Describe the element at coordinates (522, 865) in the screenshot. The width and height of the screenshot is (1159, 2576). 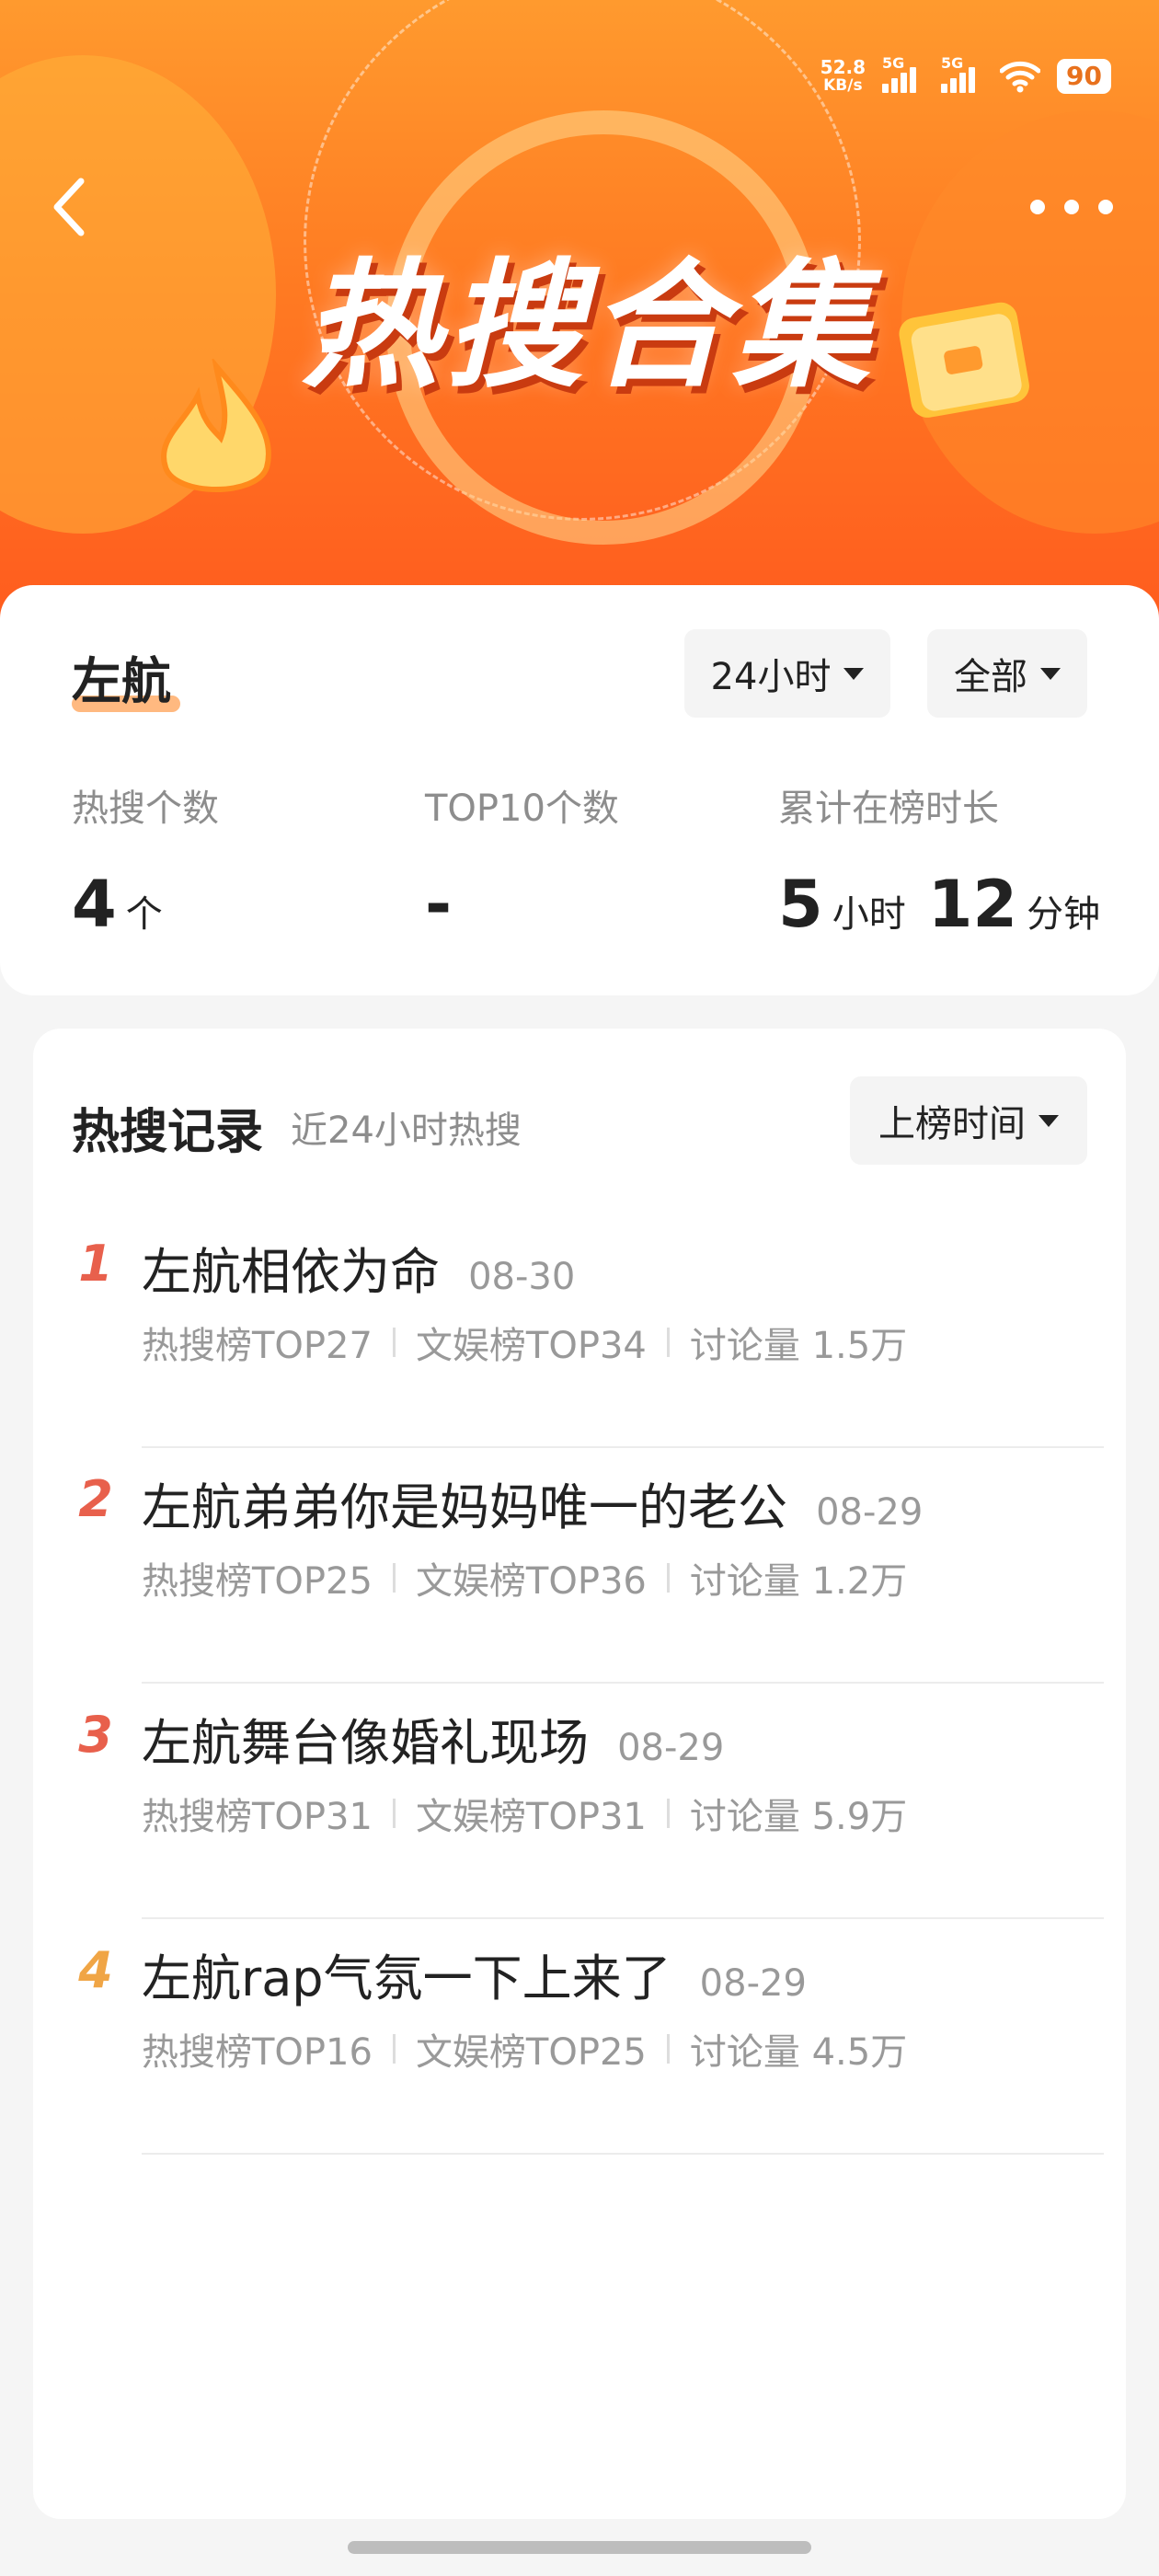
I see `stat-top10-count: TOP10个数 -` at that location.